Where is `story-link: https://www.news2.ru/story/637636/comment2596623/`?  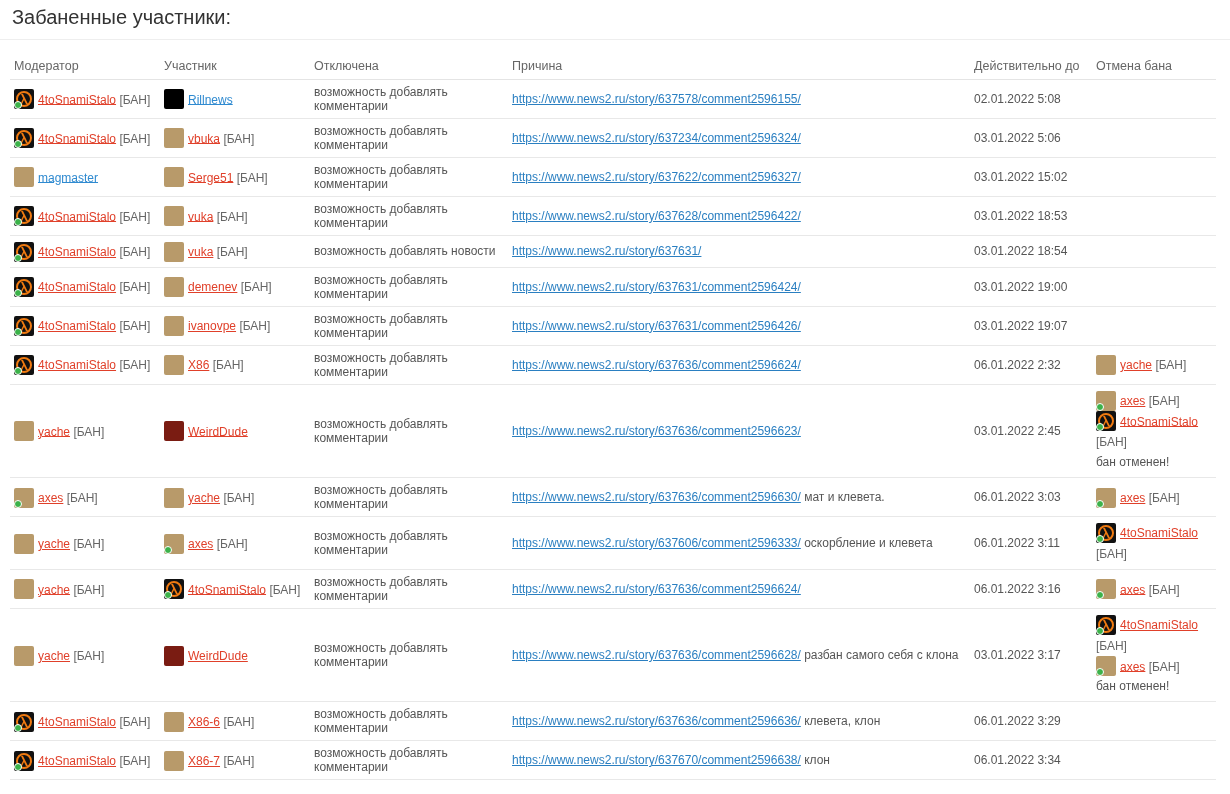 story-link: https://www.news2.ru/story/637636/comment2596623/ is located at coordinates (656, 431).